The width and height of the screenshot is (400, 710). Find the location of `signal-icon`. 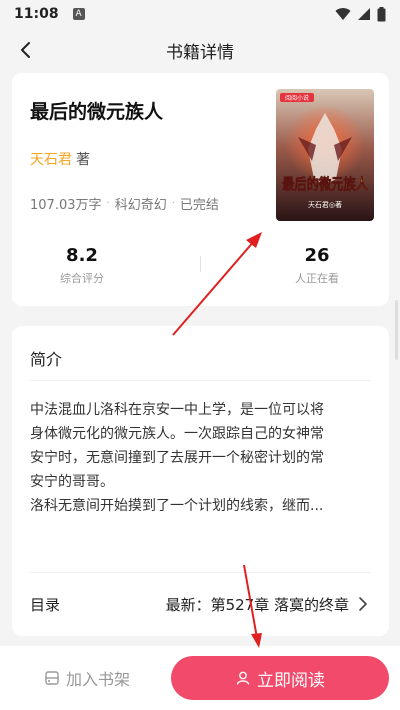

signal-icon is located at coordinates (364, 14).